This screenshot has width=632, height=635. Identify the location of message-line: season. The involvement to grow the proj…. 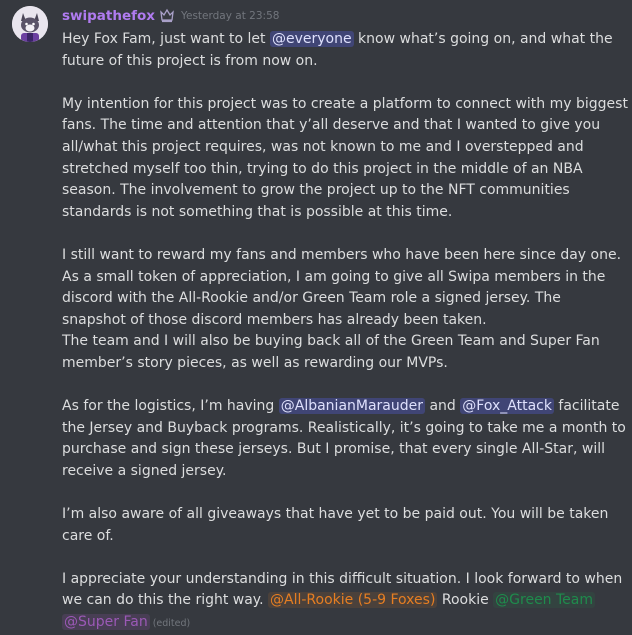
(316, 190).